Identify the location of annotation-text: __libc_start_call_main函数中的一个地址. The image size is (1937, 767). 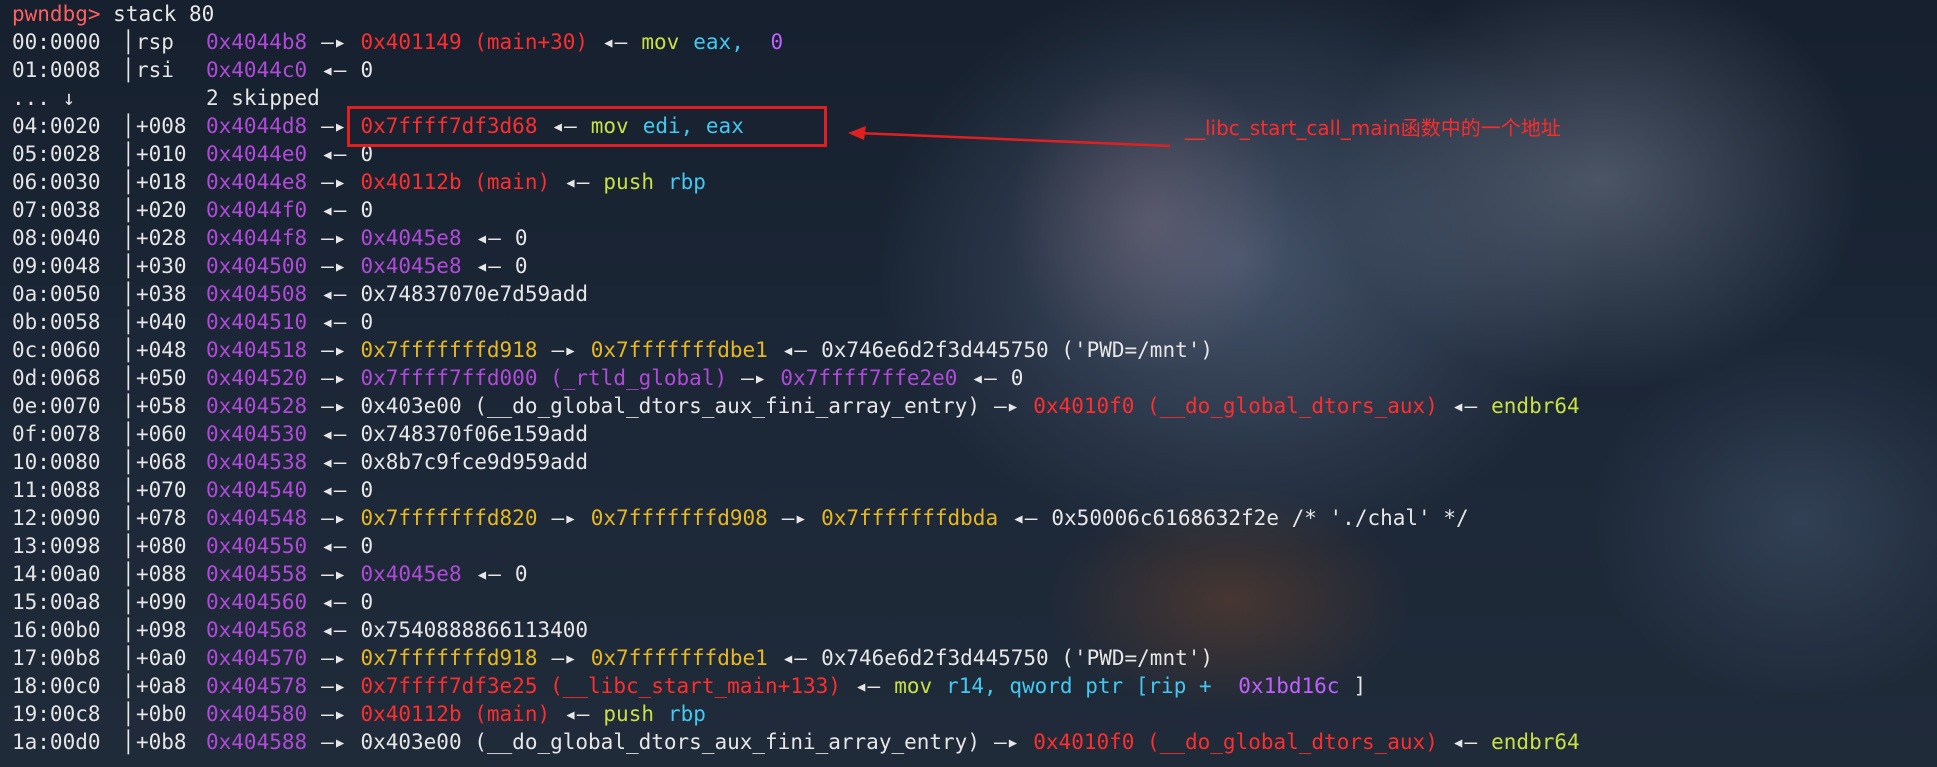
(1373, 128).